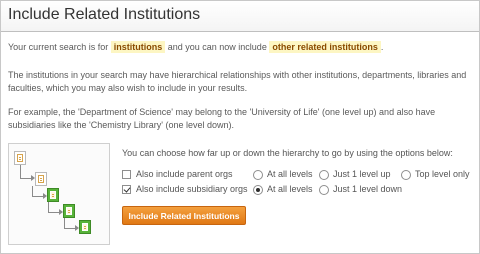 The width and height of the screenshot is (480, 254). What do you see at coordinates (382, 47) in the screenshot?
I see `intro-suffix: .` at bounding box center [382, 47].